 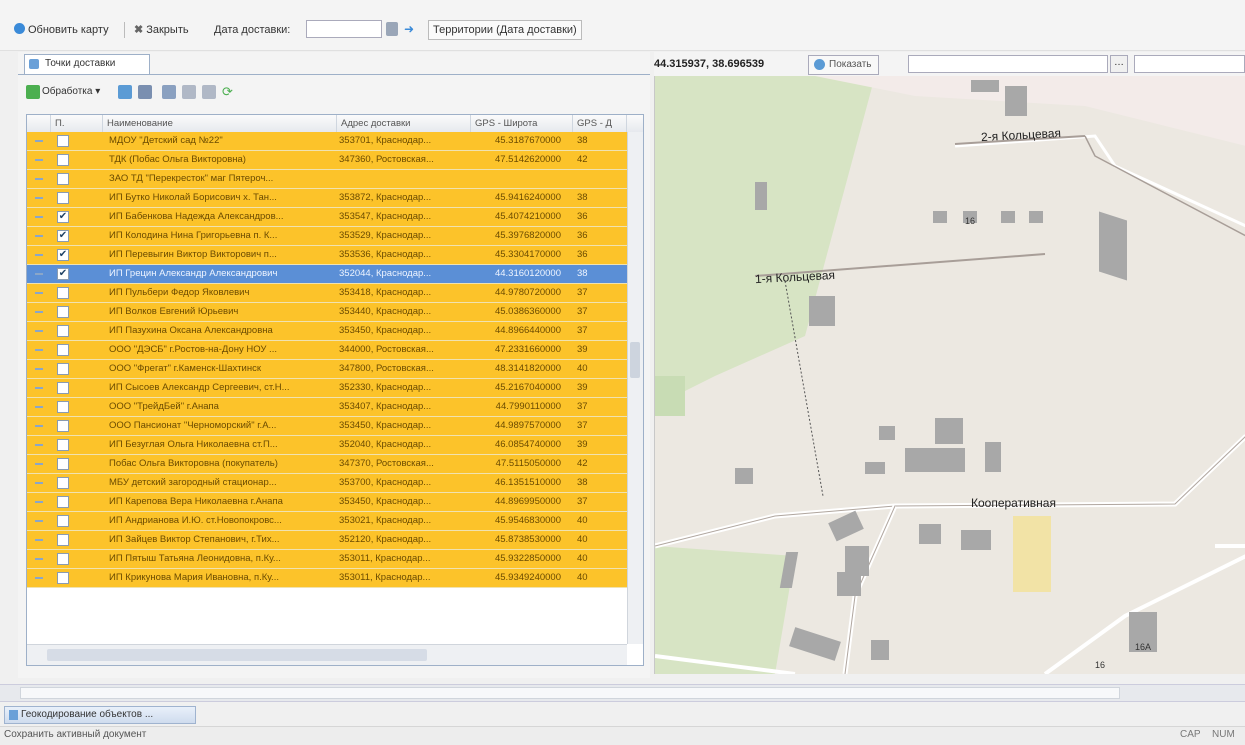 I want to click on longitude-cell: 36, so click(x=582, y=254).